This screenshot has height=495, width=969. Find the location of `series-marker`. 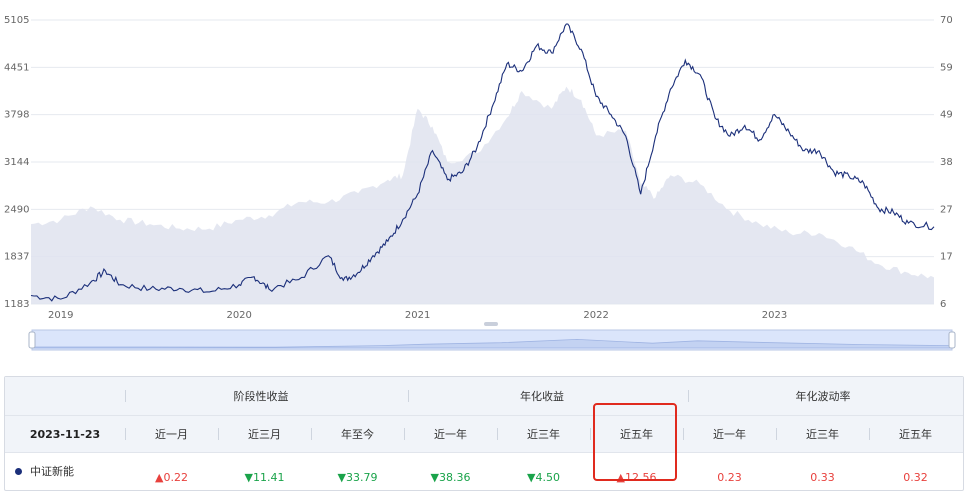

series-marker is located at coordinates (18, 471).